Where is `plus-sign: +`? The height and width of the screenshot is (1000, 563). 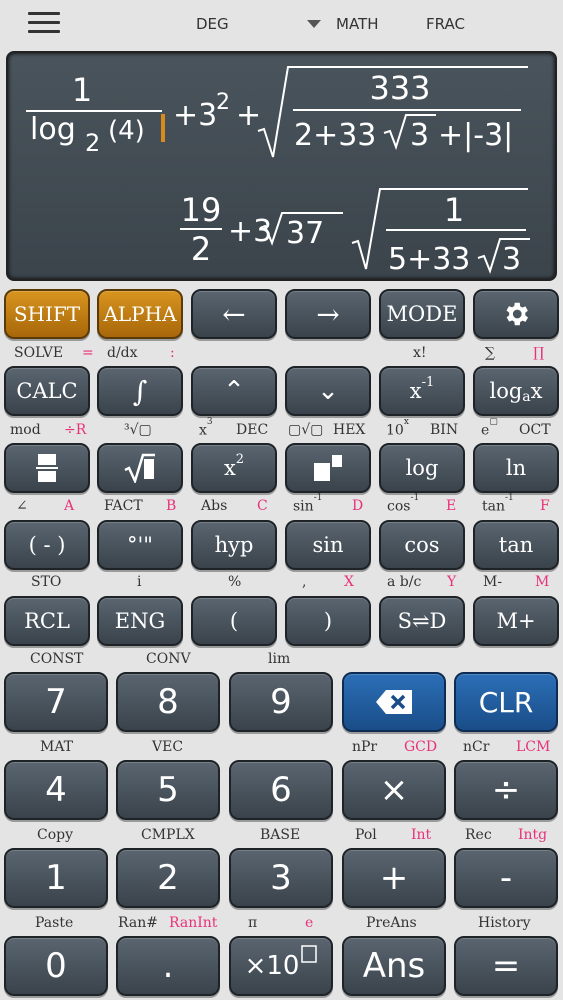
plus-sign: + is located at coordinates (248, 115).